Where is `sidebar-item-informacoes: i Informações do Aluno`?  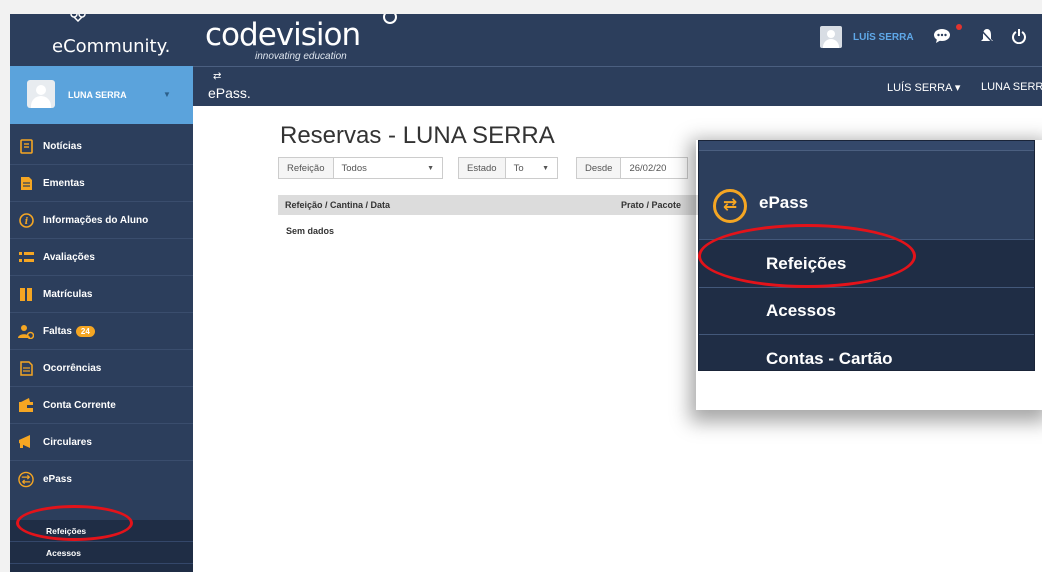 sidebar-item-informacoes: i Informações do Aluno is located at coordinates (101, 220).